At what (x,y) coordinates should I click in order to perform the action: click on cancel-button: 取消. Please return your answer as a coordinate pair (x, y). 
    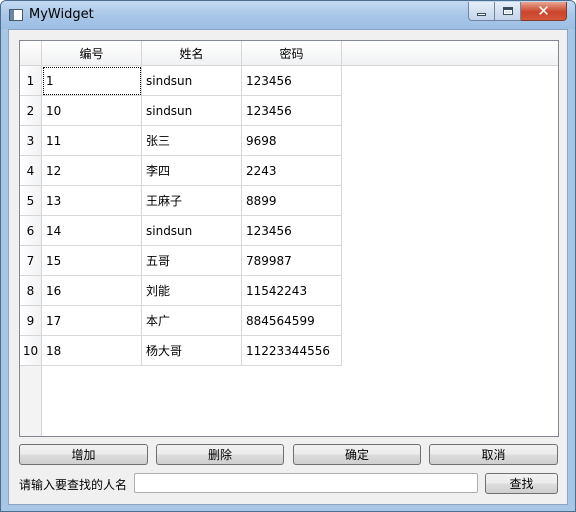
    Looking at the image, I should click on (493, 454).